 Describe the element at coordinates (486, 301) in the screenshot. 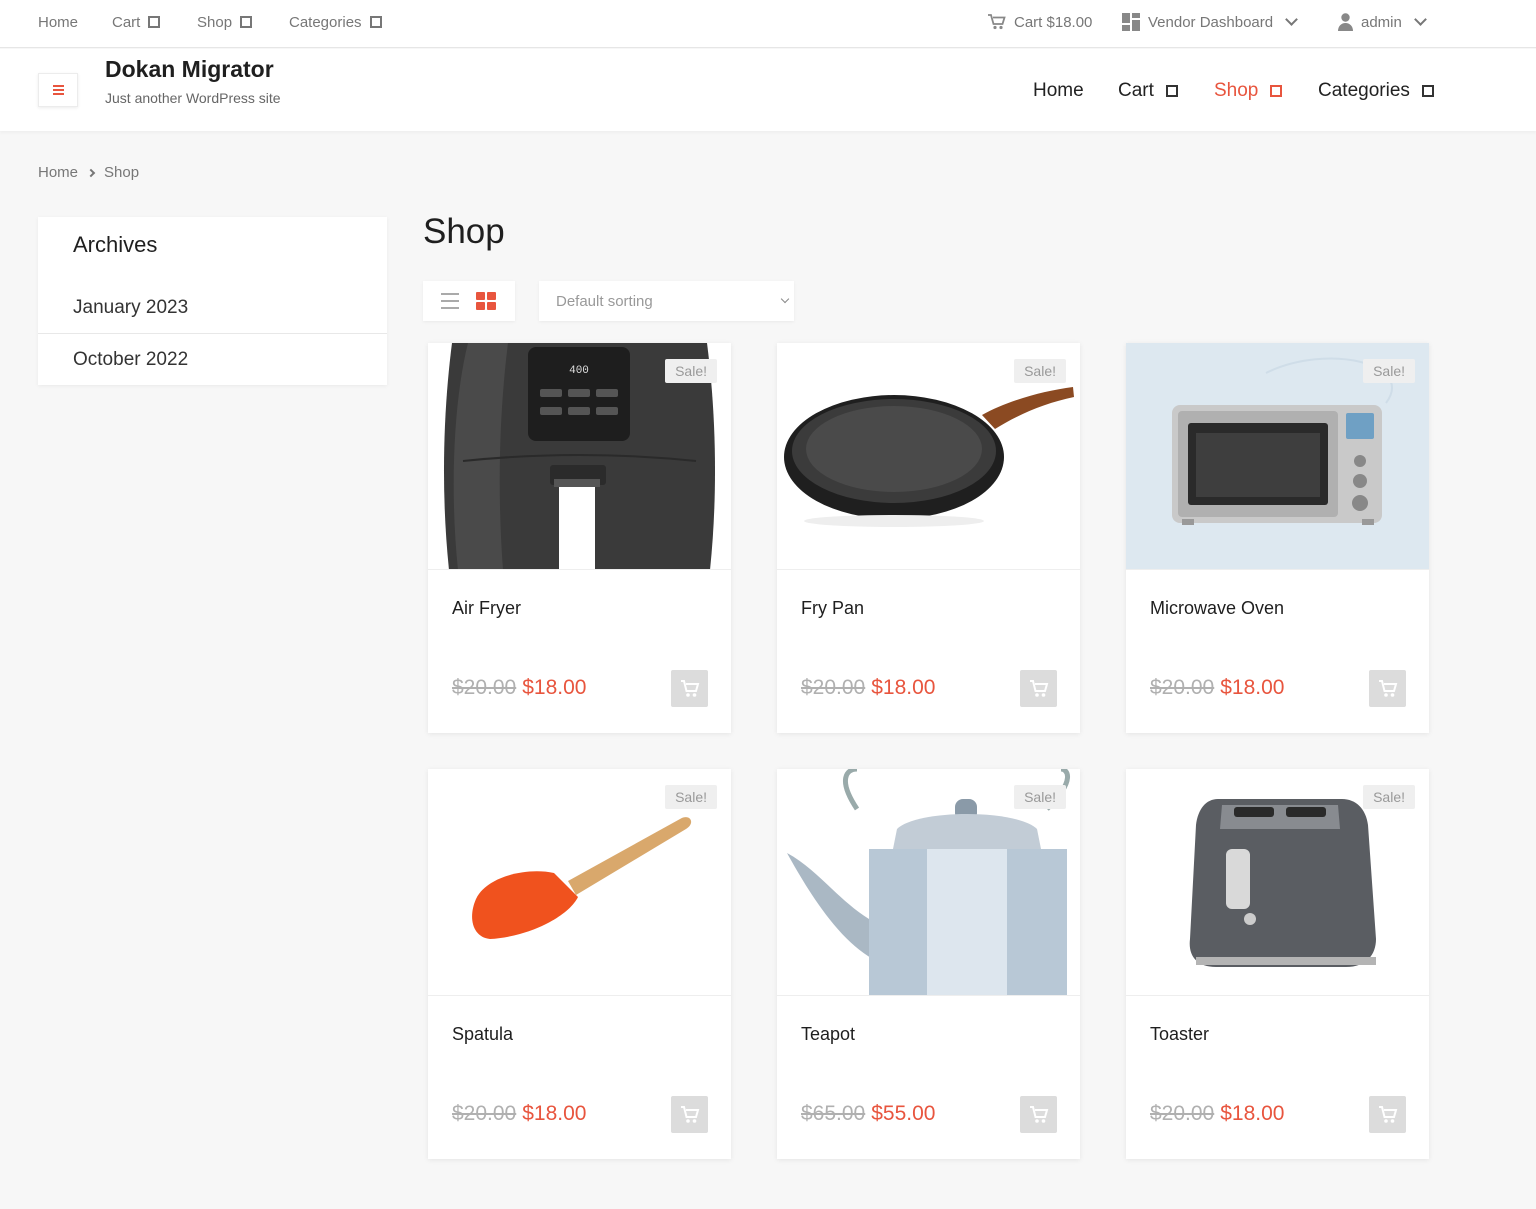

I see `grid-view-icon` at that location.